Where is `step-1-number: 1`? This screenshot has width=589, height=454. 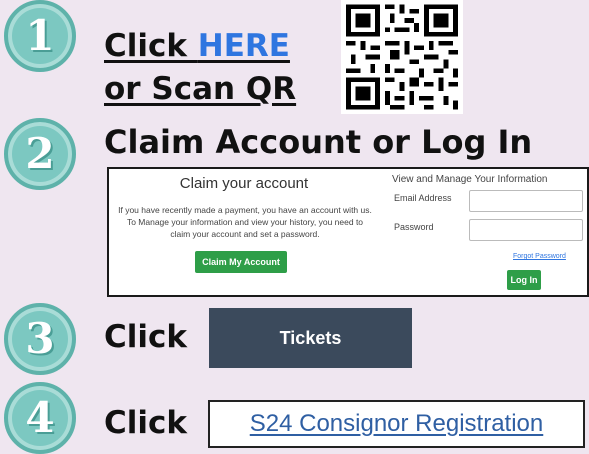 step-1-number: 1 is located at coordinates (40, 35).